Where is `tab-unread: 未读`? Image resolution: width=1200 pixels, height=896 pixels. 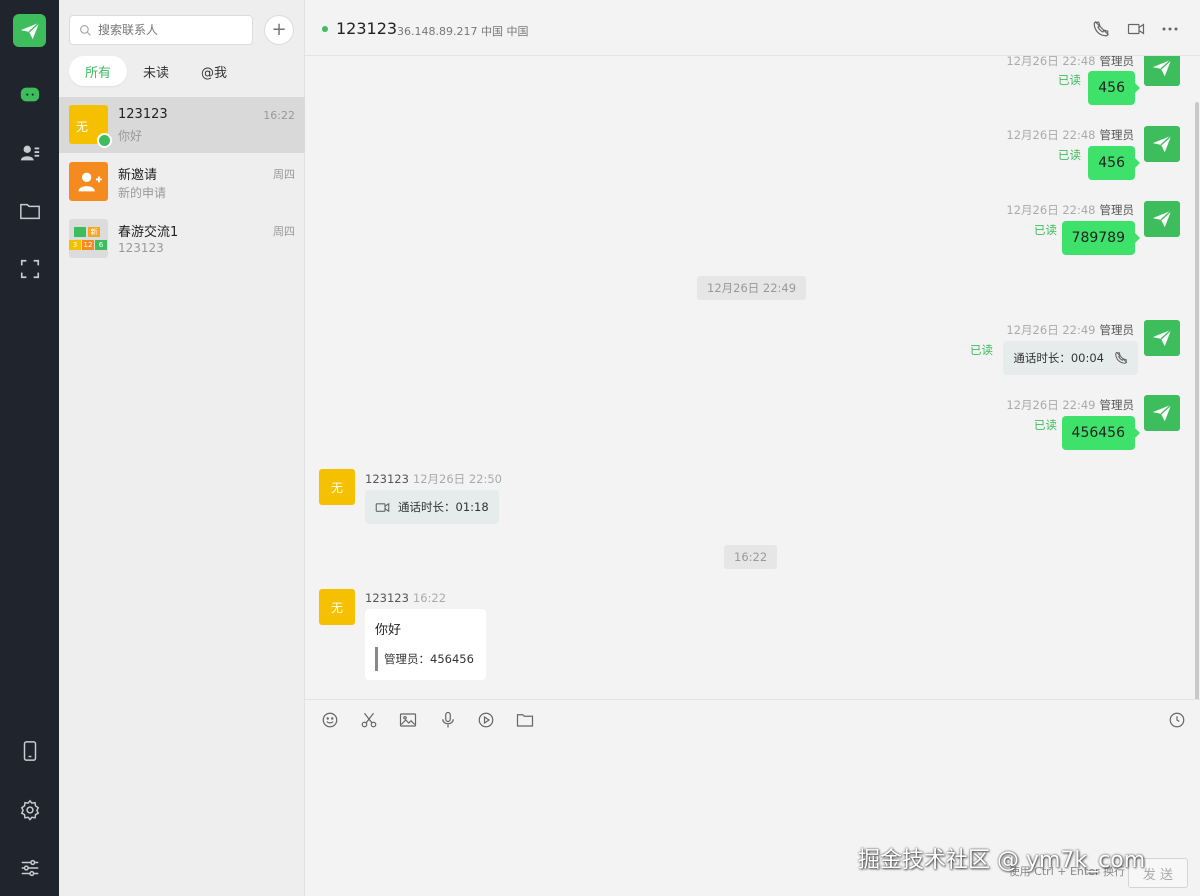
tab-unread: 未读 is located at coordinates (156, 71).